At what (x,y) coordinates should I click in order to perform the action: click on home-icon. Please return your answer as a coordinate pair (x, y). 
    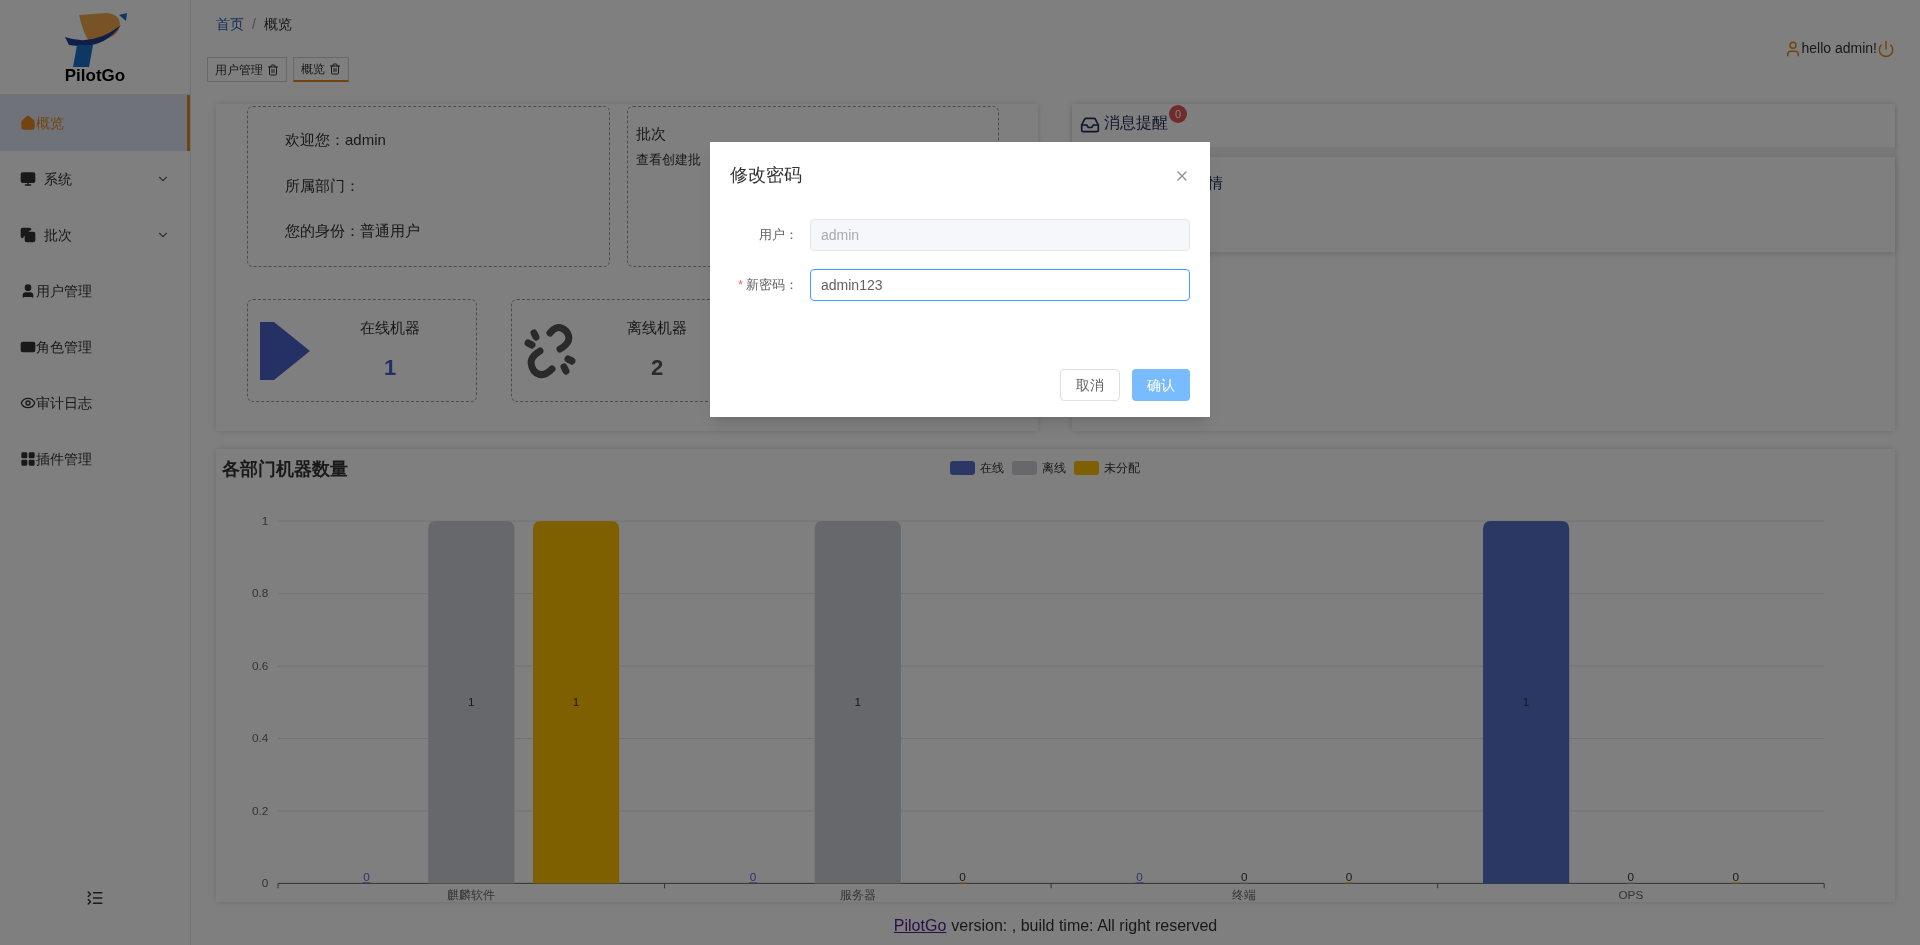
    Looking at the image, I should click on (28, 123).